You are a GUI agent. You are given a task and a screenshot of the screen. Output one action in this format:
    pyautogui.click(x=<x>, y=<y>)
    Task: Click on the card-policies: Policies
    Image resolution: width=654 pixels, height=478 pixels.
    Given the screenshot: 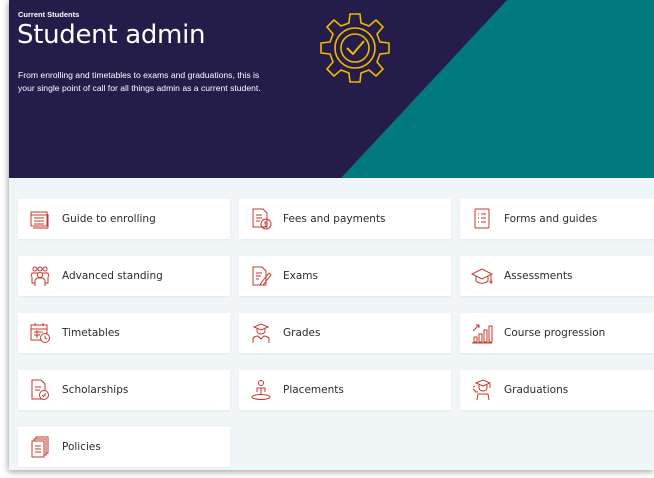 What is the action you would take?
    pyautogui.click(x=124, y=447)
    